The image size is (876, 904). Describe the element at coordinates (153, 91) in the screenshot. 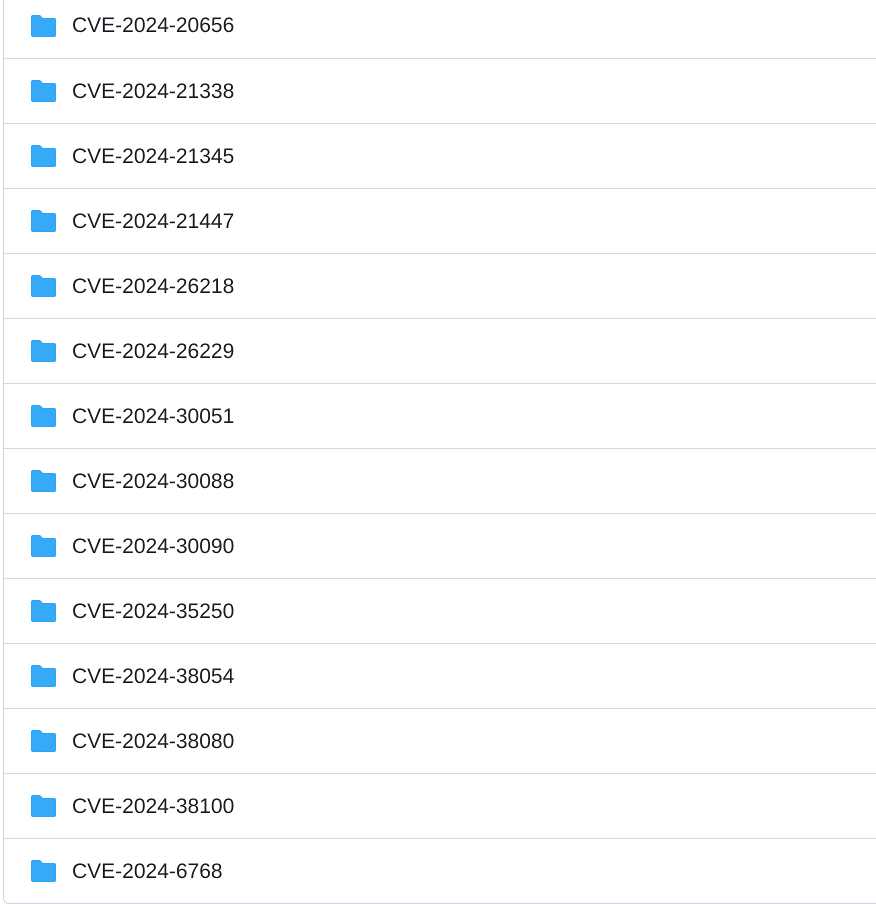

I see `folder-link: CVE-2024-21338` at that location.